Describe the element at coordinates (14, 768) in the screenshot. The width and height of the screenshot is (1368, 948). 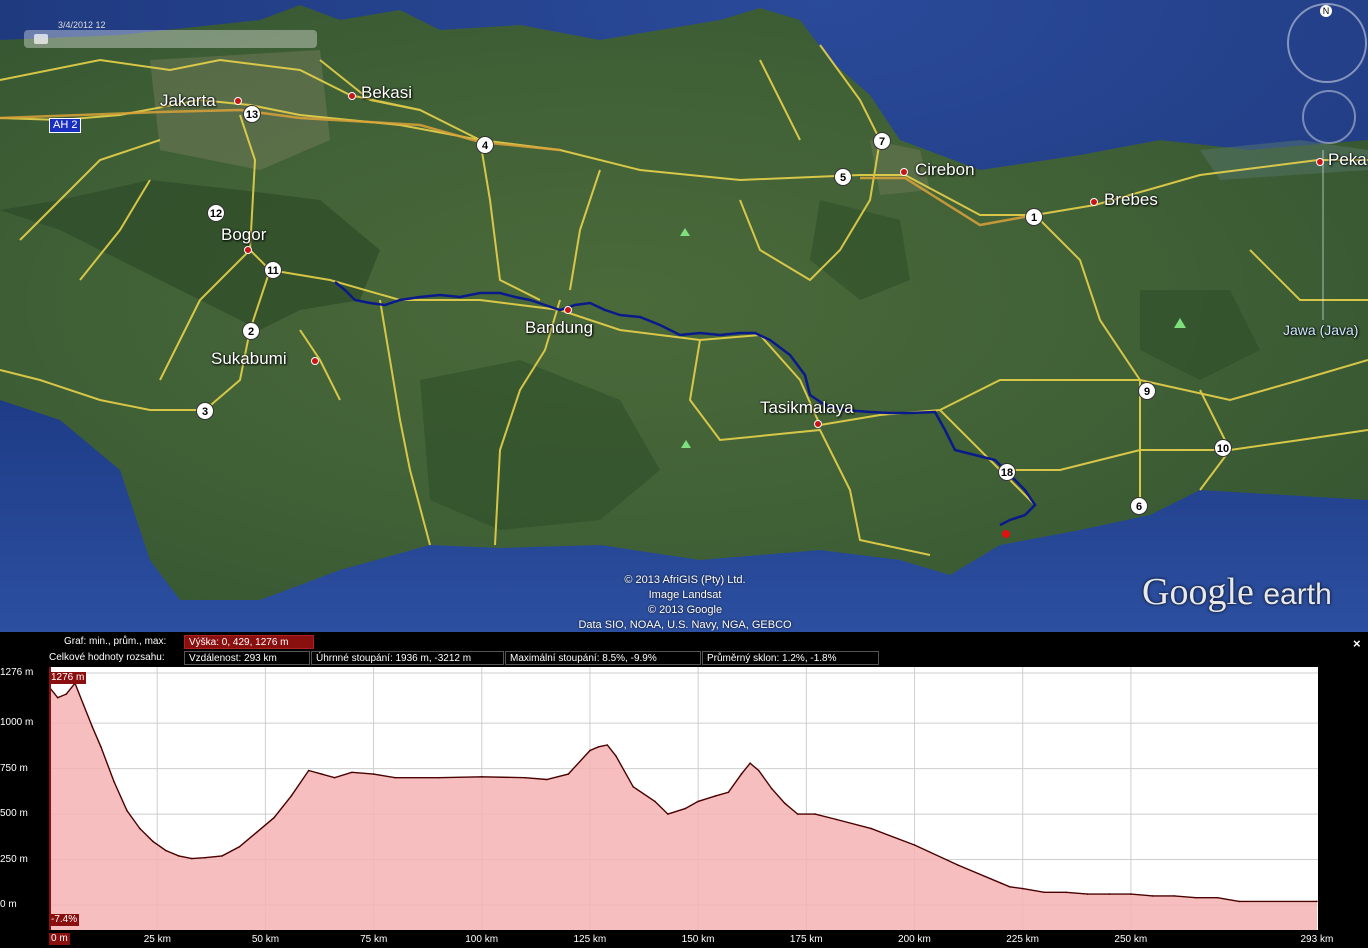
I see `y-tick-label: 750 m` at that location.